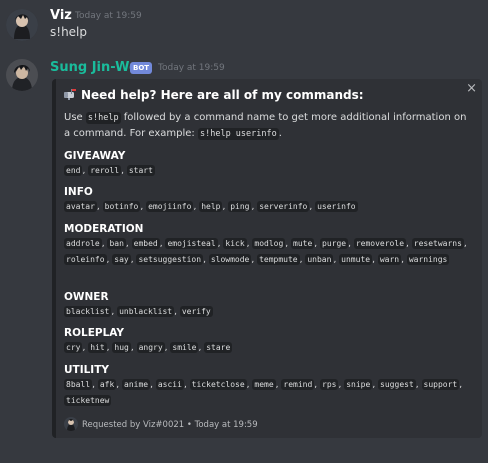  What do you see at coordinates (283, 206) in the screenshot?
I see `command-code: serverinfo` at bounding box center [283, 206].